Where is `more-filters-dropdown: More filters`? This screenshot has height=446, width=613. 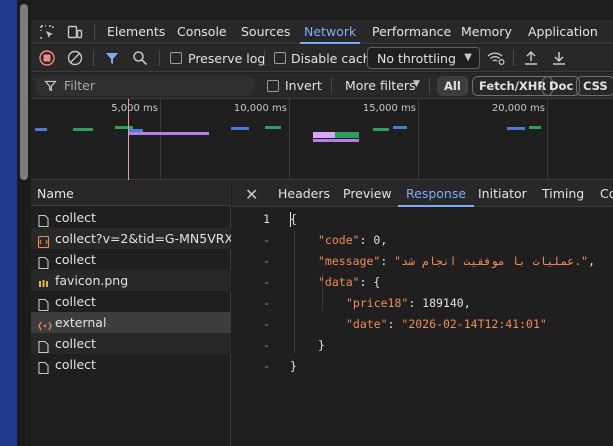
more-filters-dropdown: More filters is located at coordinates (380, 86).